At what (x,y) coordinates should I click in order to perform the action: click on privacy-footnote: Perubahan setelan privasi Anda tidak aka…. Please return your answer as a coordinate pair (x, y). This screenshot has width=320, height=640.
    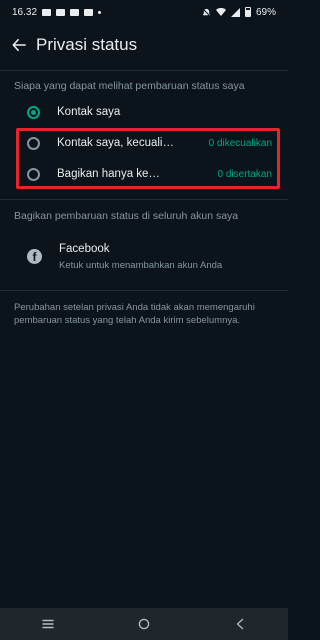
    Looking at the image, I should click on (134, 314).